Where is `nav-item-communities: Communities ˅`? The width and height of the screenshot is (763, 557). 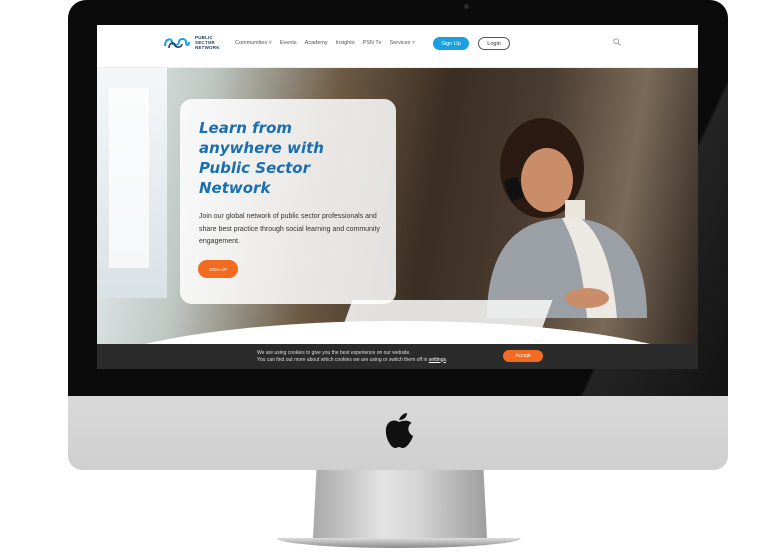
nav-item-communities: Communities ˅ is located at coordinates (253, 43).